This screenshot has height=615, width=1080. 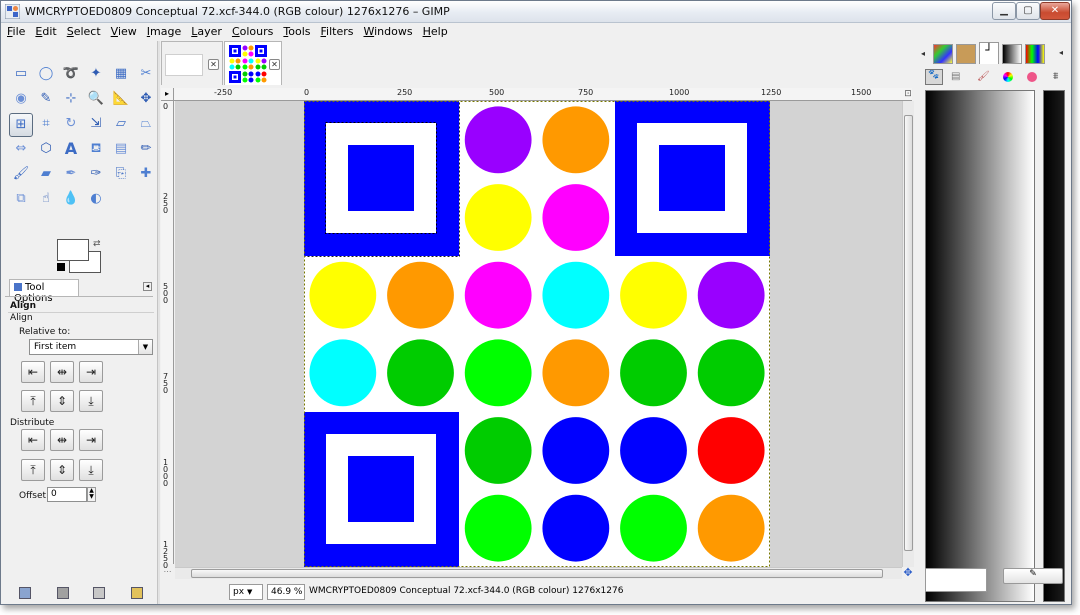 I want to click on horizontal-scrollbar, so click(x=538, y=573).